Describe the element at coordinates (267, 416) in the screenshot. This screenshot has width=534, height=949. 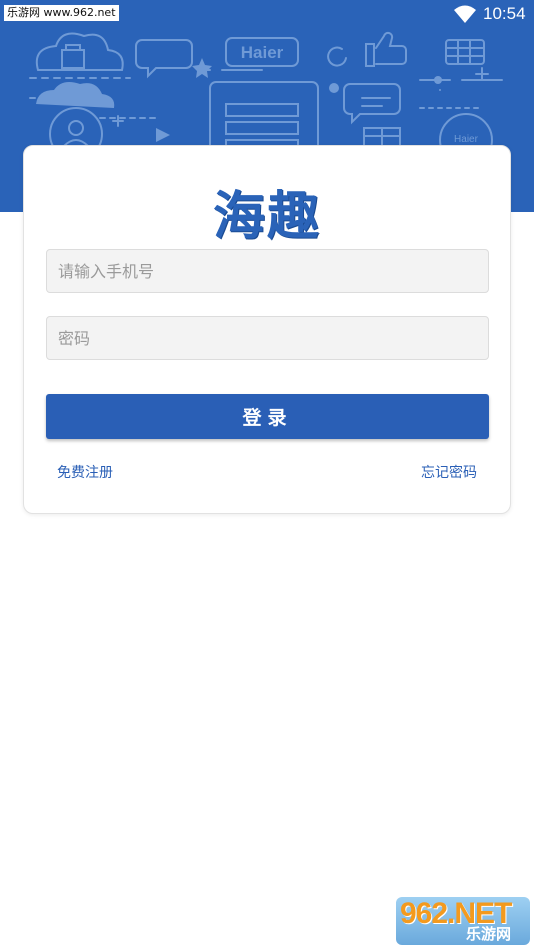
I see `login-button: 登录` at that location.